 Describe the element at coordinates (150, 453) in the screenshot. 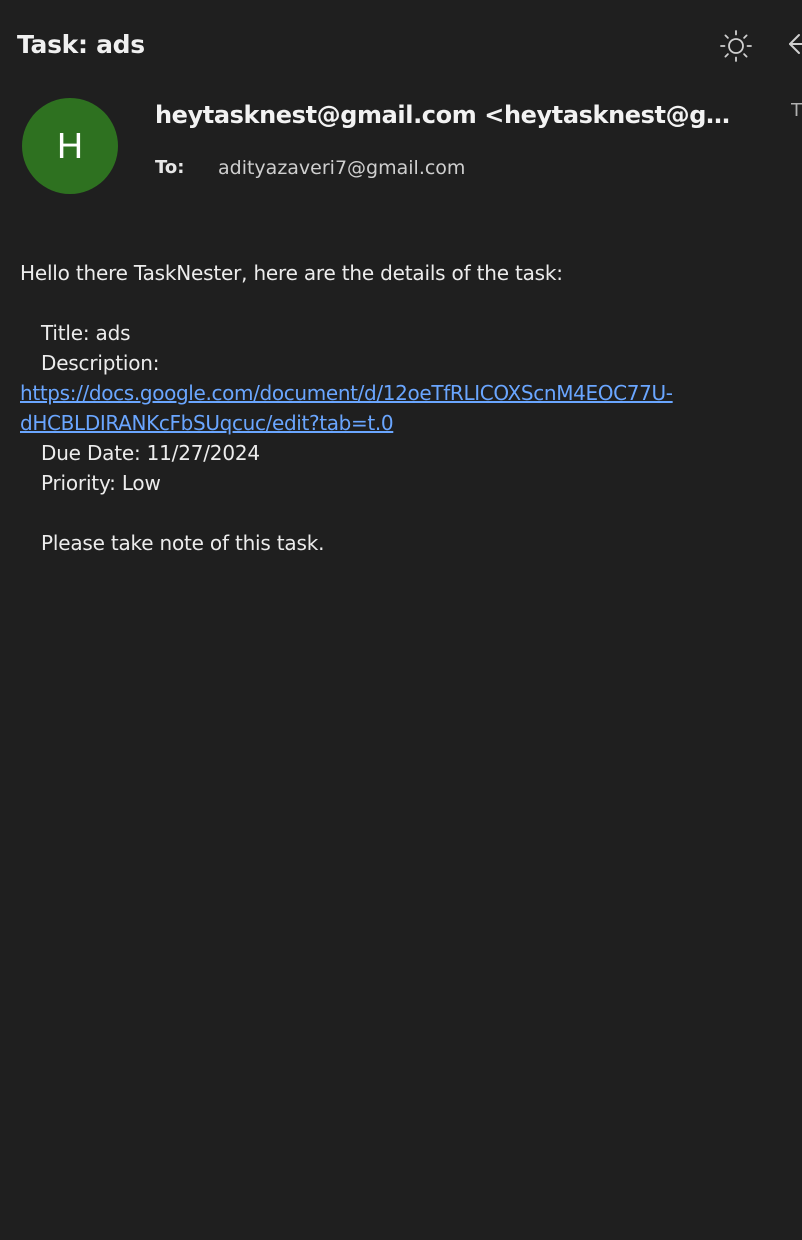

I see `due-date: Due Date: 11/27/2024` at that location.